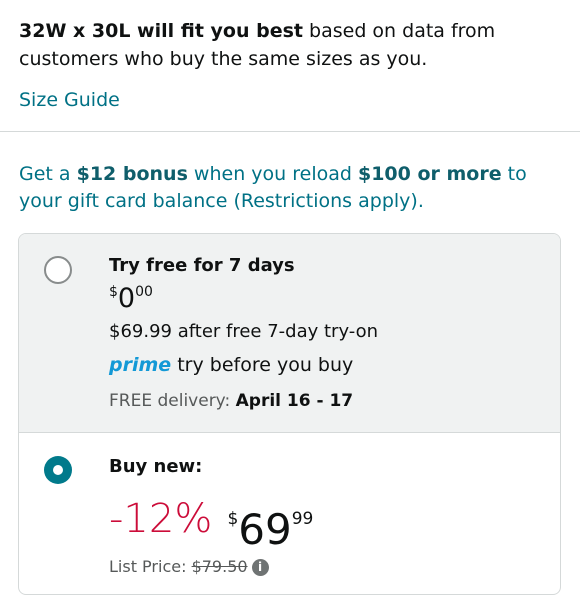  I want to click on promo-text-1: Get a, so click(48, 174).